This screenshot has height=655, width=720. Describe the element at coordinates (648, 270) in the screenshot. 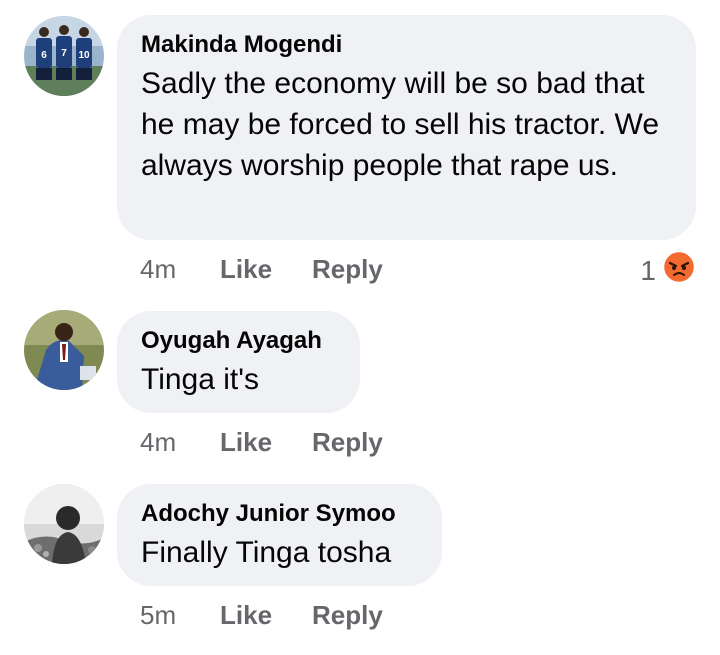

I see `reaction-count: 1` at that location.